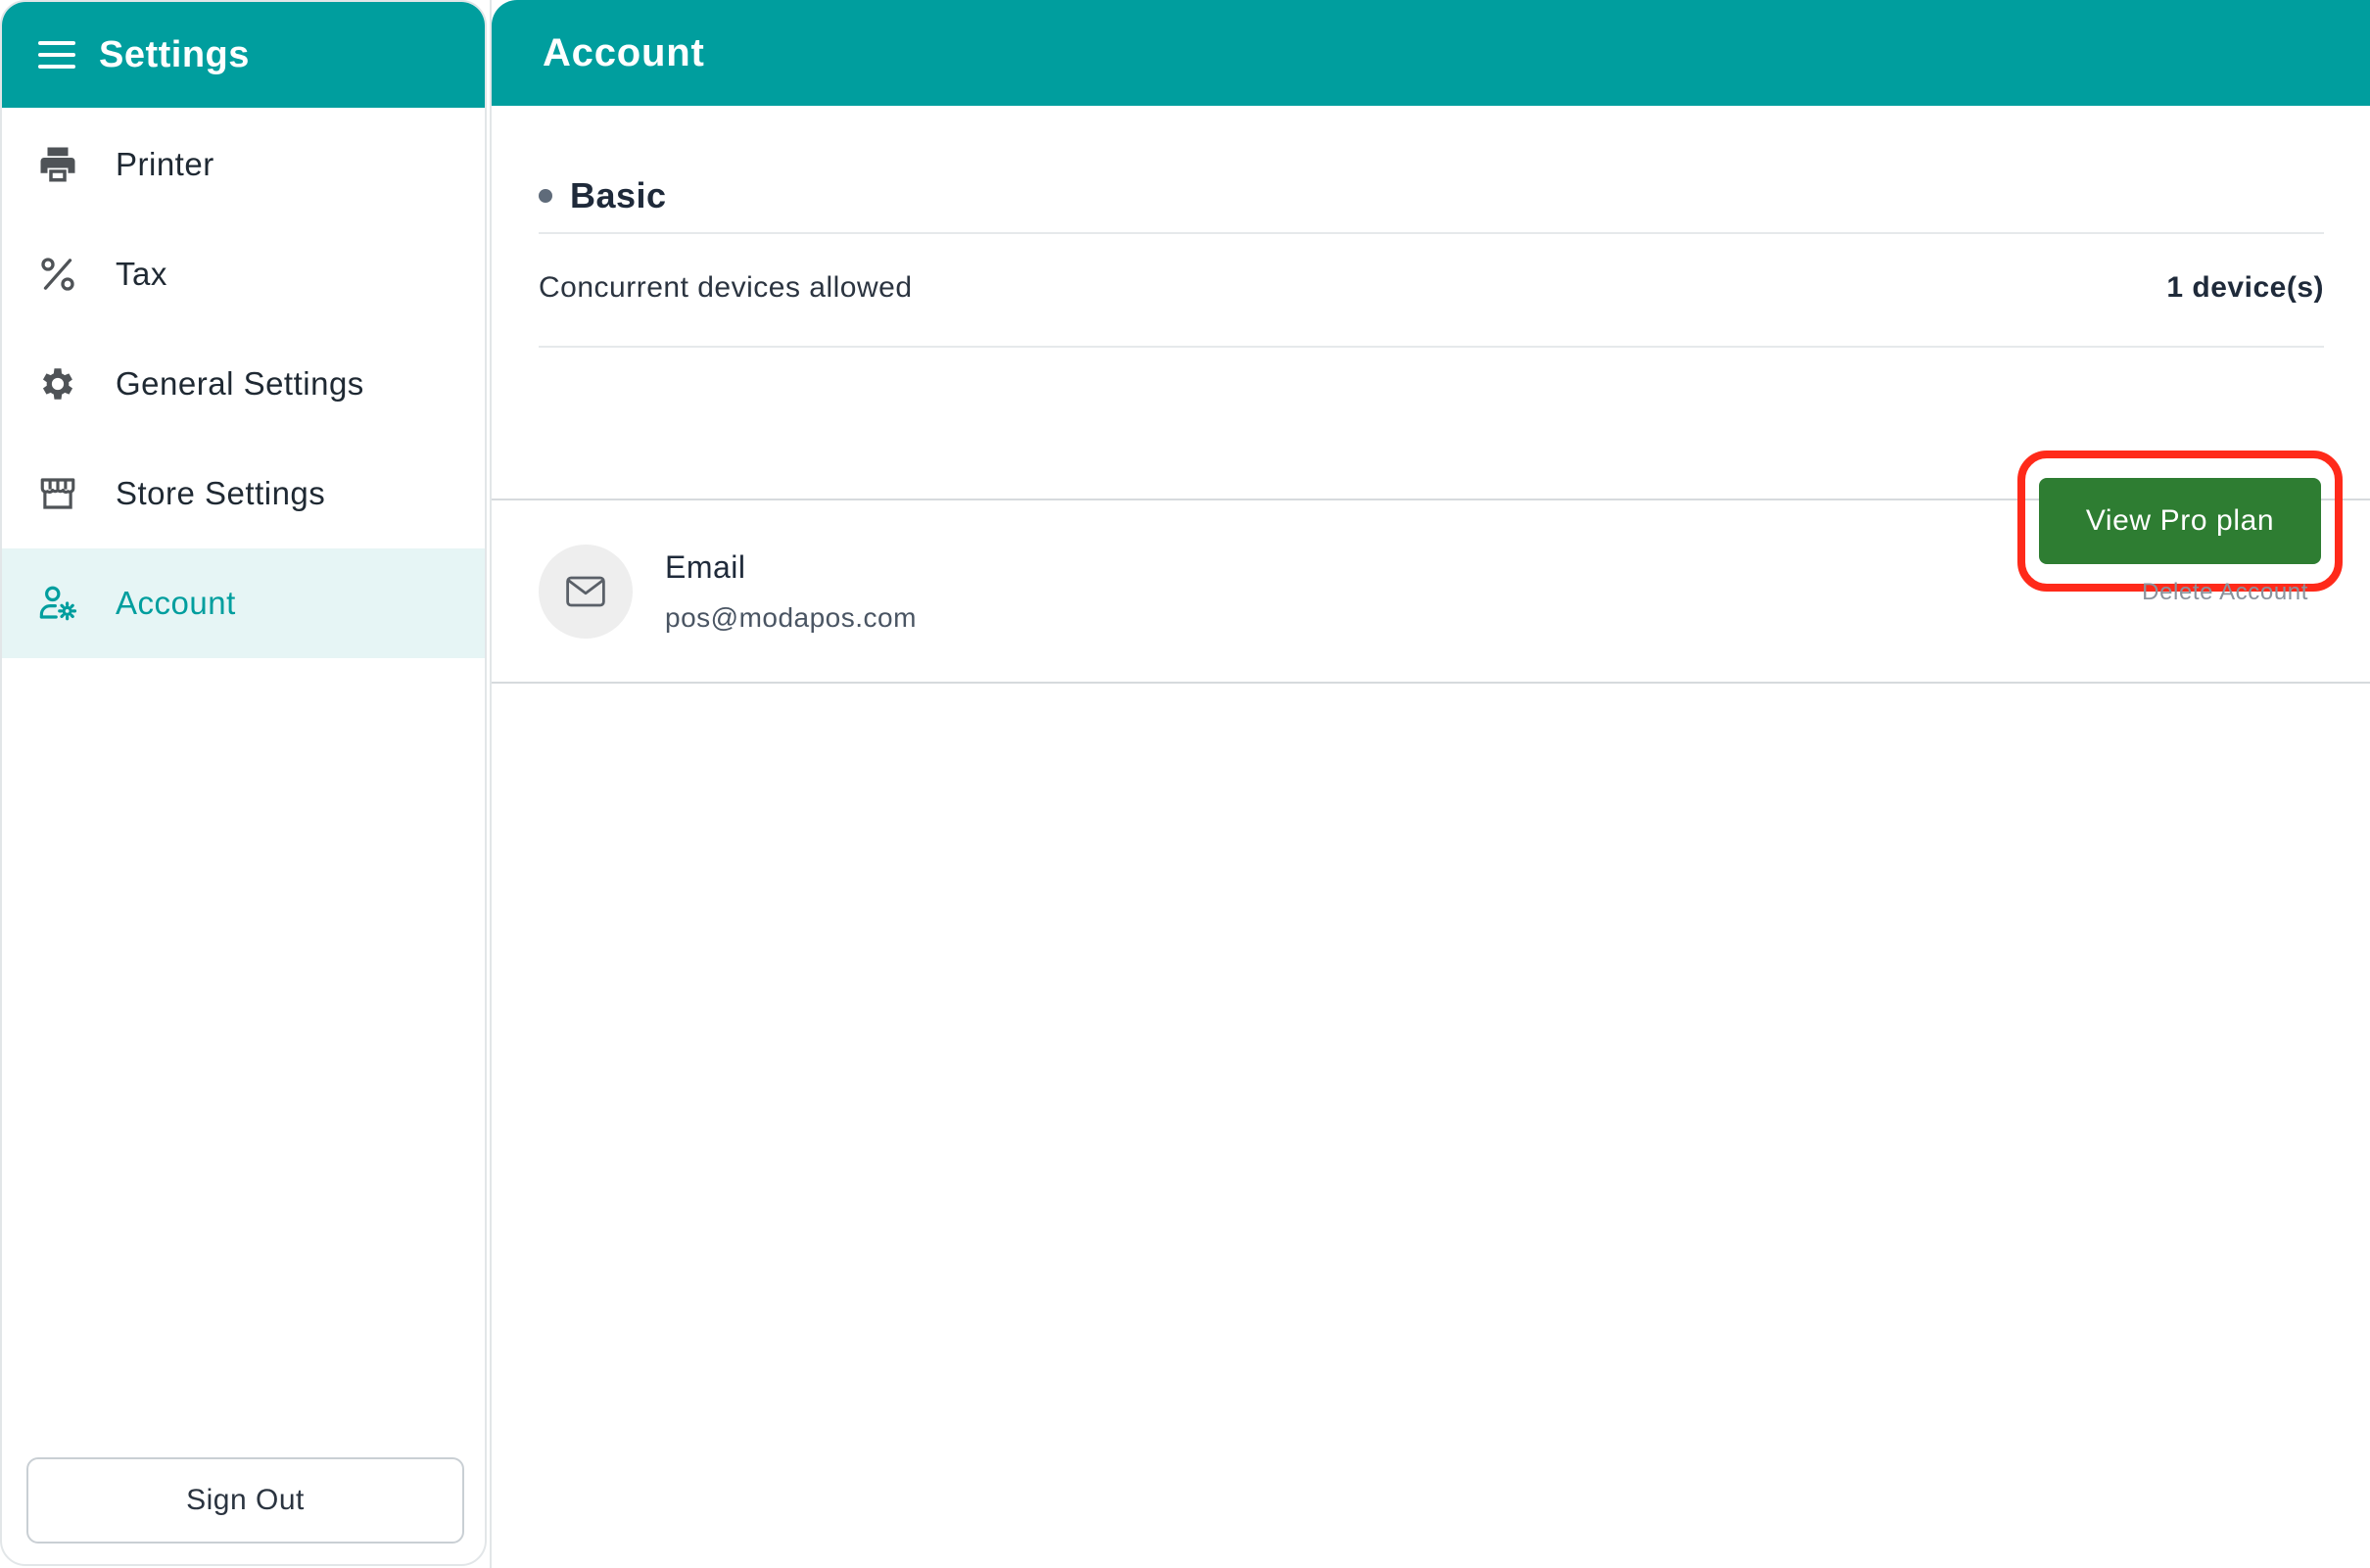  Describe the element at coordinates (57, 604) in the screenshot. I see `user-gear-icon` at that location.